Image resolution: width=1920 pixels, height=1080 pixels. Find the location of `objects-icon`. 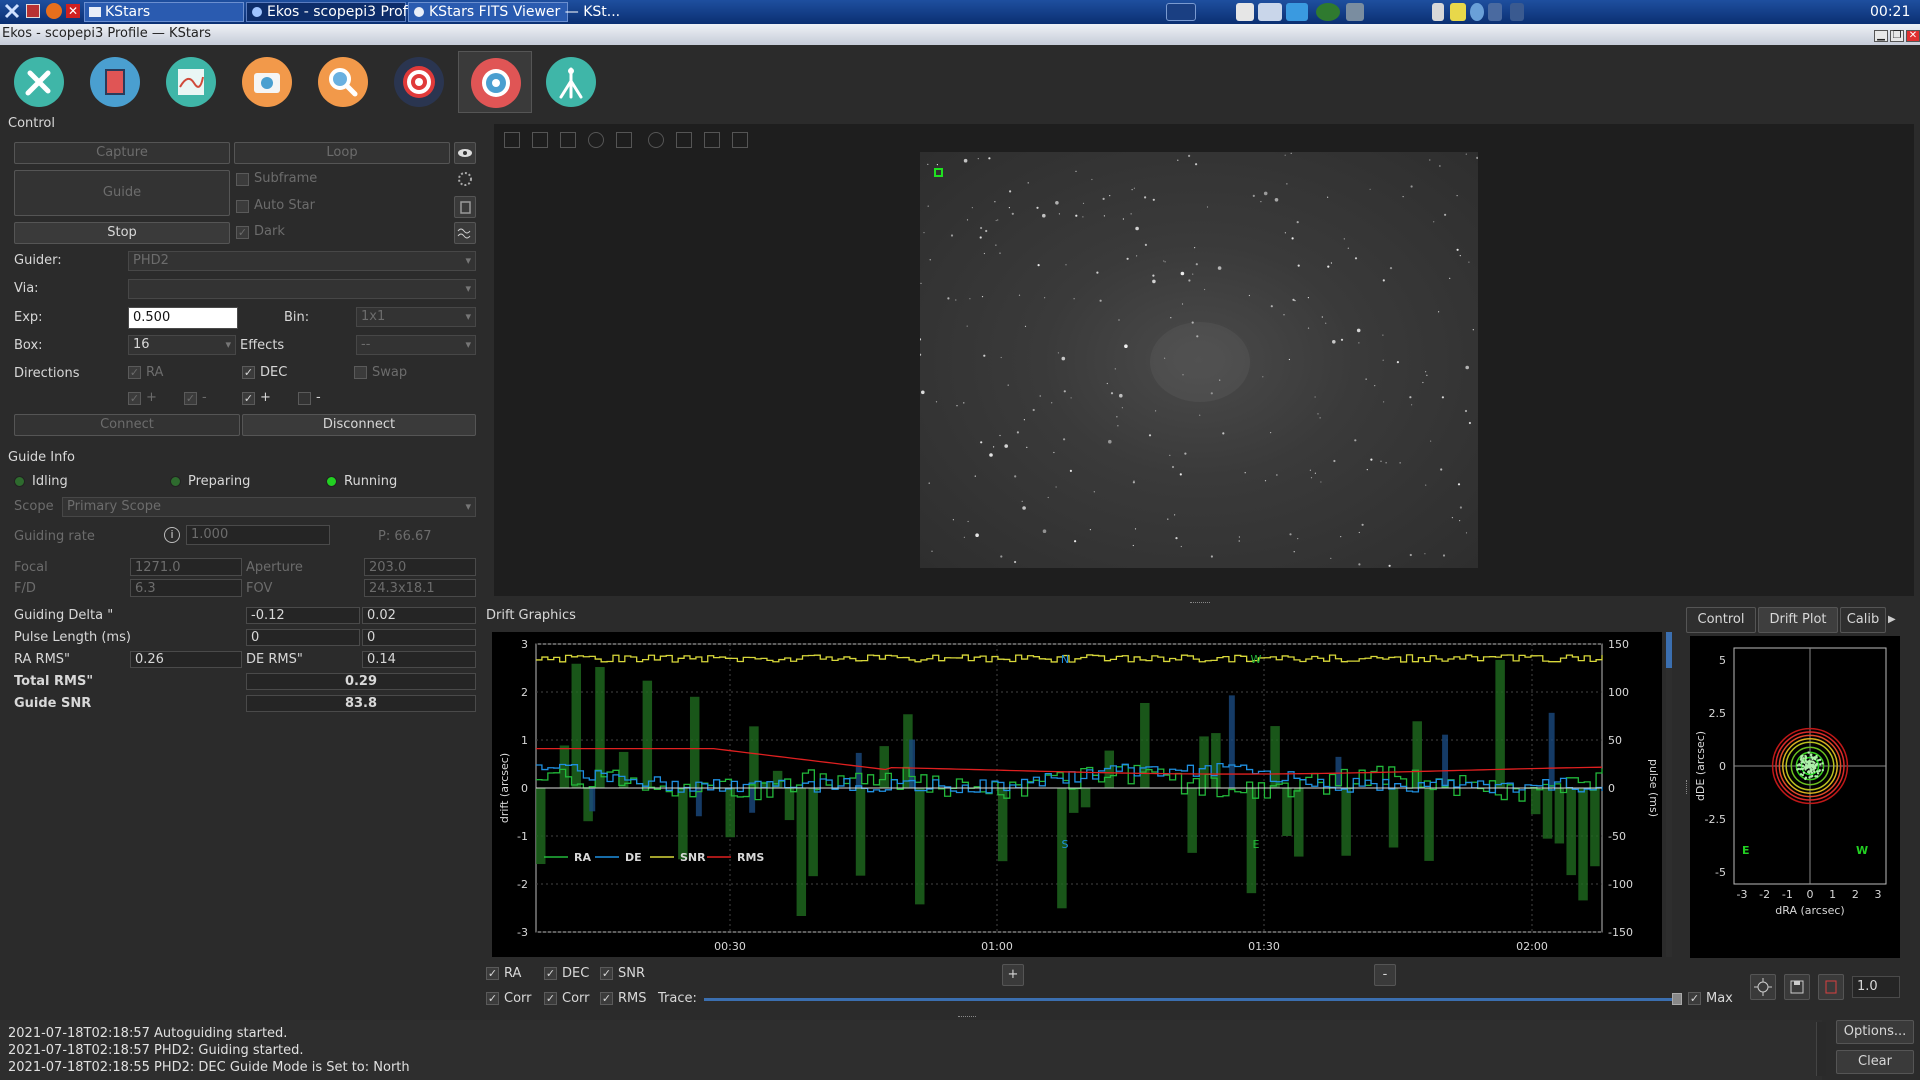

objects-icon is located at coordinates (740, 140).